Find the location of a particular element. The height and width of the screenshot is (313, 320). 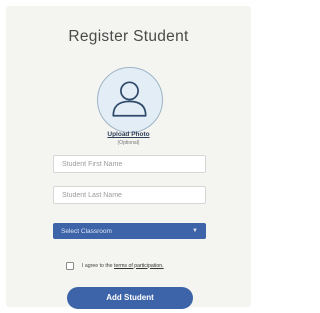

last-name-input is located at coordinates (129, 195).